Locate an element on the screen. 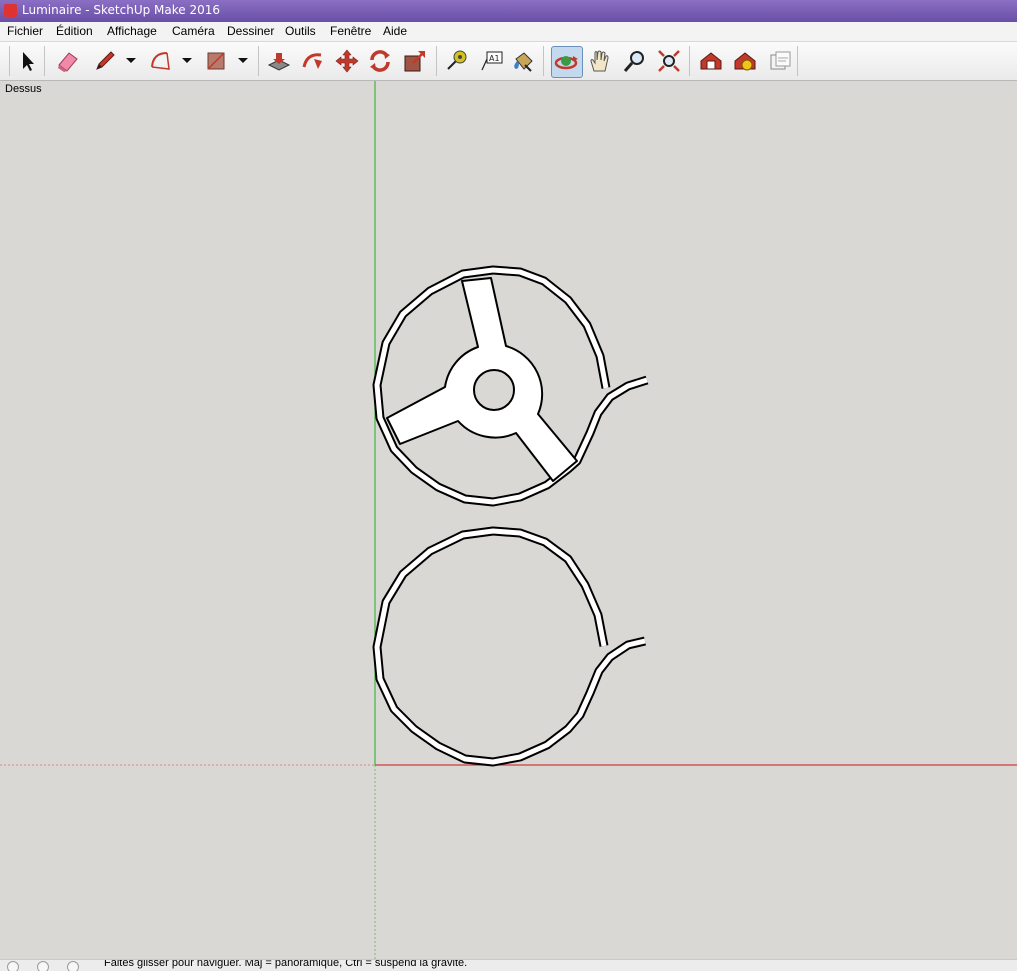 This screenshot has width=1017, height=971. push-pull-icon is located at coordinates (279, 61).